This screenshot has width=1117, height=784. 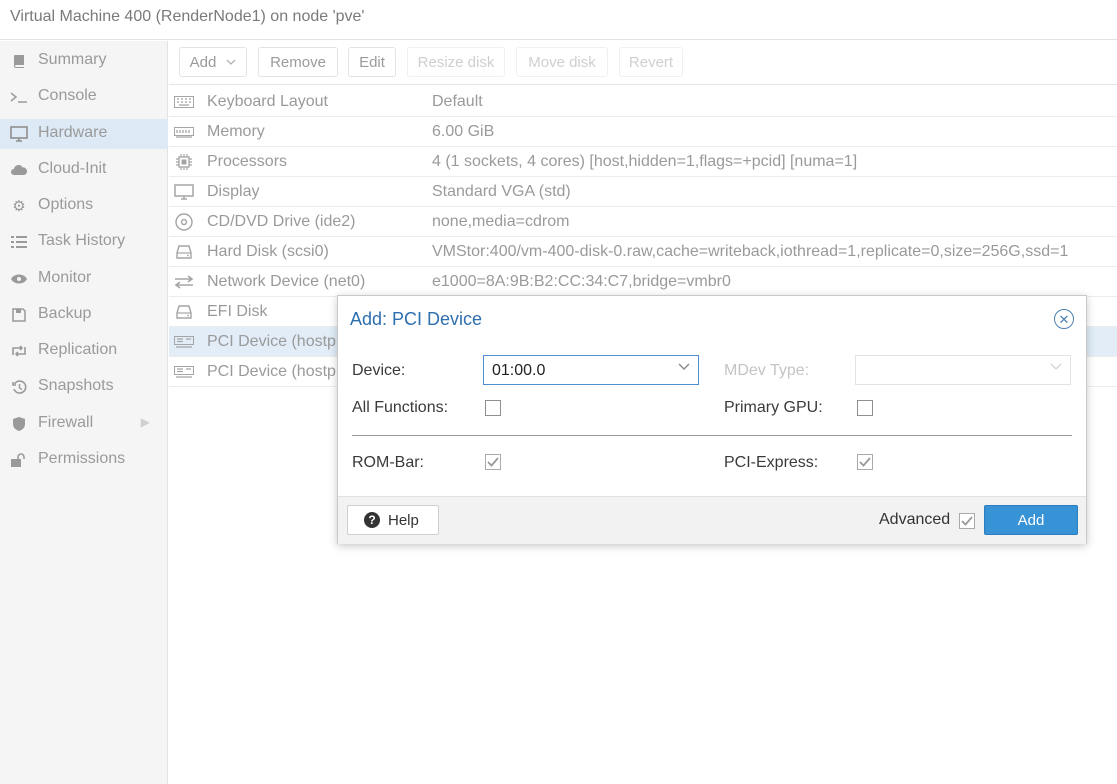 I want to click on table-row: Keyboard Layout Default, so click(x=643, y=102).